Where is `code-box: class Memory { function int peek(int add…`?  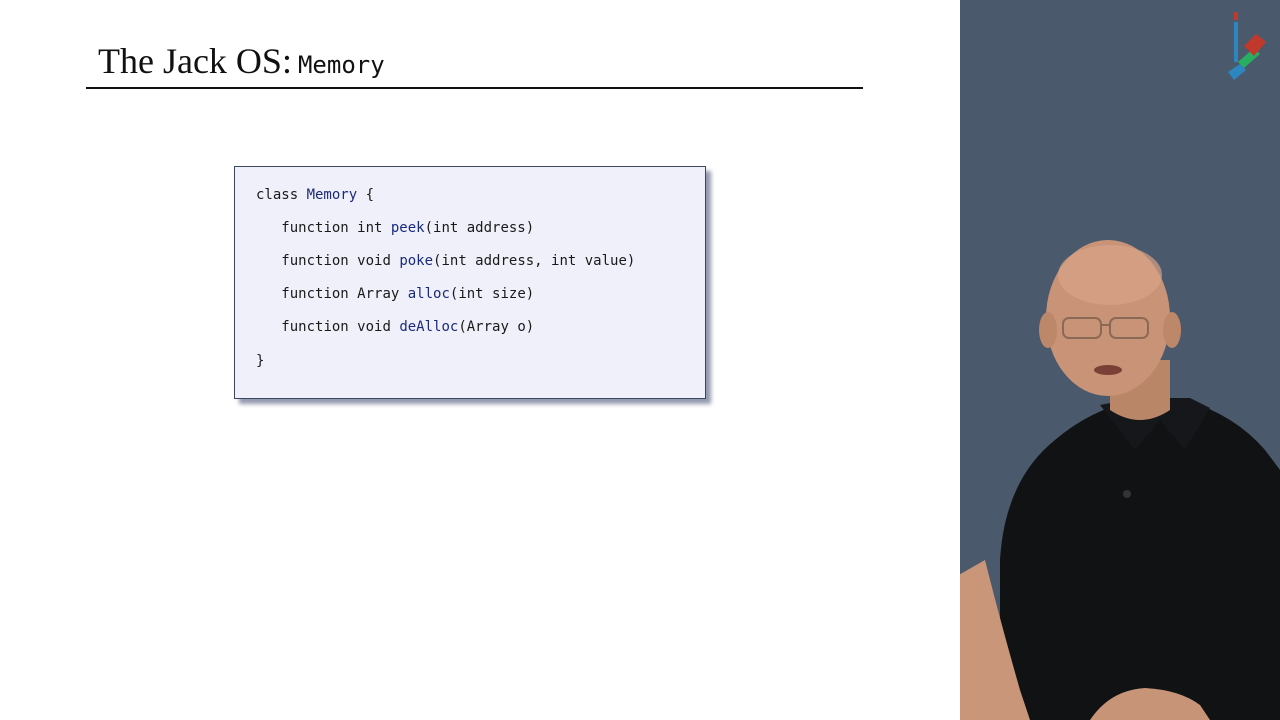 code-box: class Memory { function int peek(int add… is located at coordinates (470, 282).